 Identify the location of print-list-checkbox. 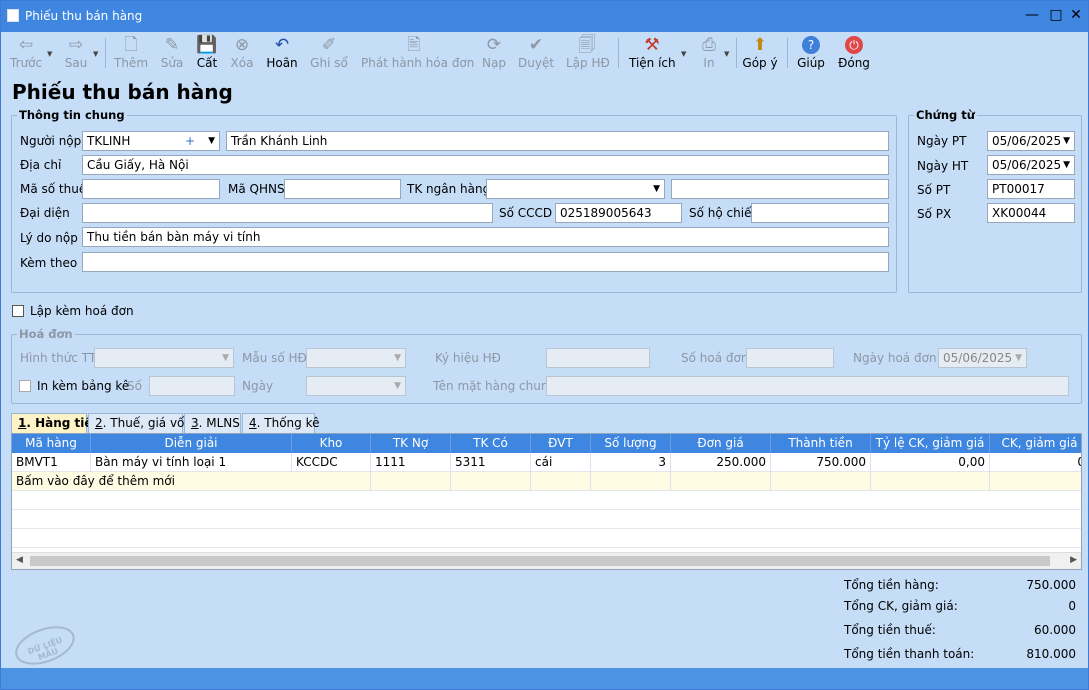
(25, 386).